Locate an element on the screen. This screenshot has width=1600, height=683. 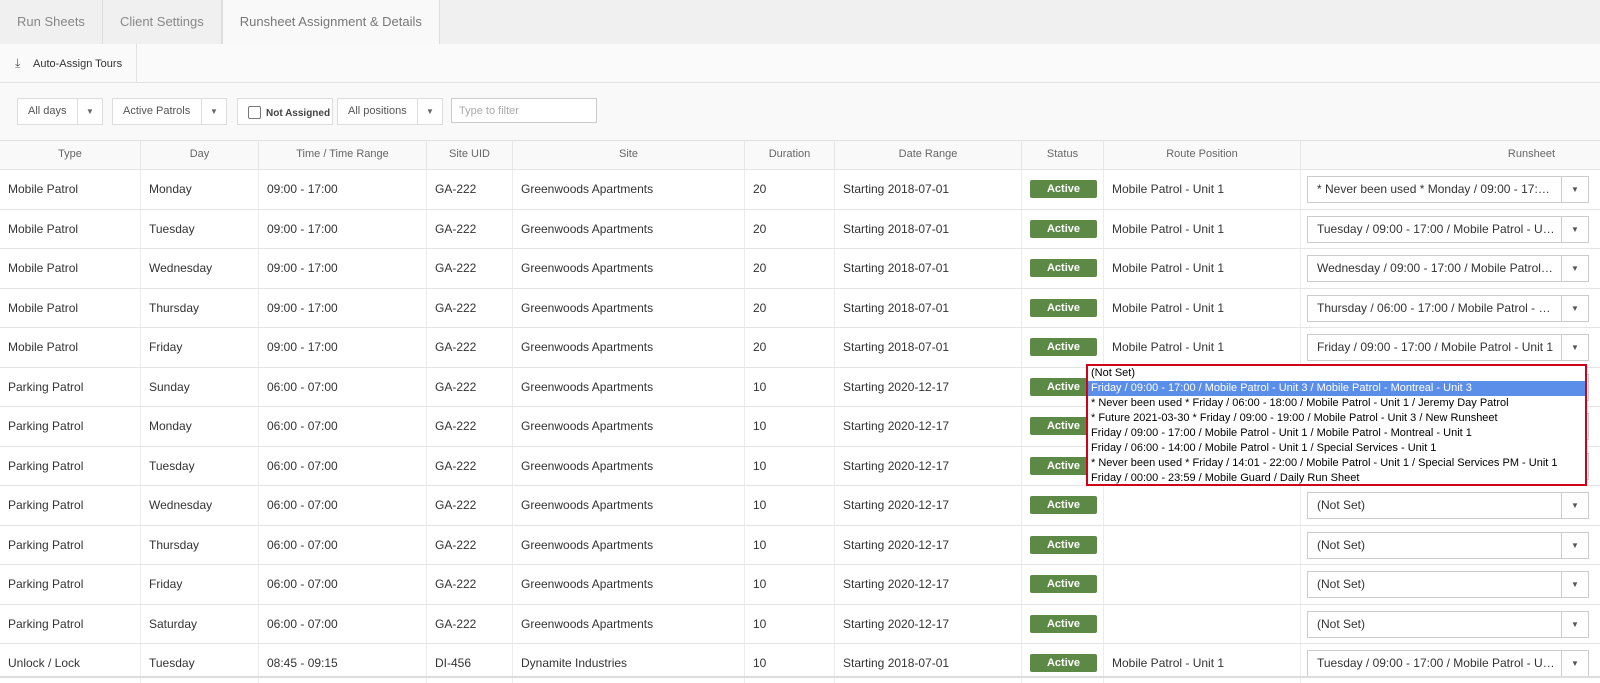
tab-client-settings: Client Settings is located at coordinates (162, 22).